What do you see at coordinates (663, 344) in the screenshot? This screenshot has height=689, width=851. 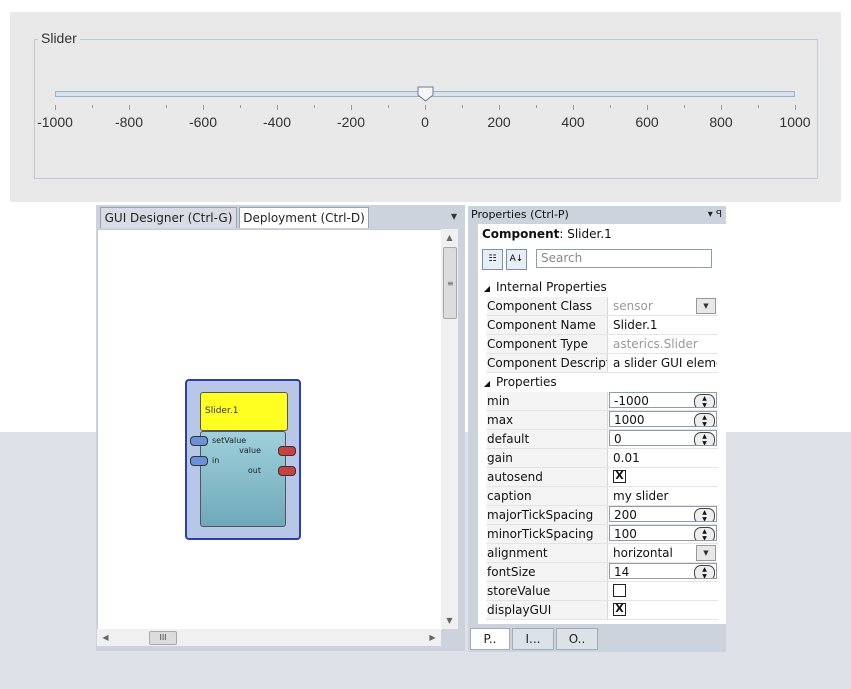 I see `property-value: asterics.Slider` at bounding box center [663, 344].